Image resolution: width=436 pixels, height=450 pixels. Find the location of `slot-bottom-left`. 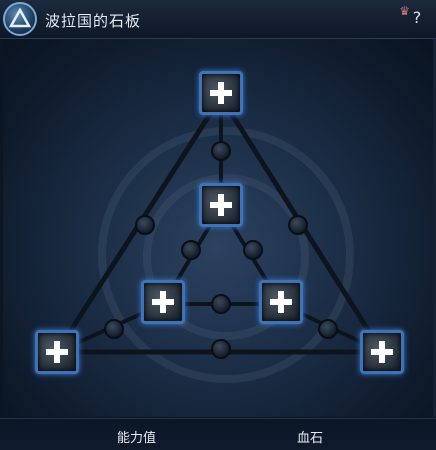

slot-bottom-left is located at coordinates (57, 352).